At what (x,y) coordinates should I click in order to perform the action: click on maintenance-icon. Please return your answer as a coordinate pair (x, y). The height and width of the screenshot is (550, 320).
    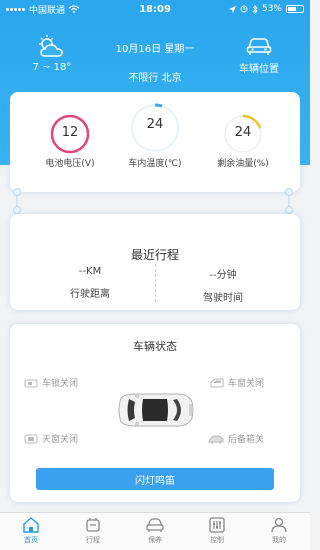
    Looking at the image, I should click on (155, 525).